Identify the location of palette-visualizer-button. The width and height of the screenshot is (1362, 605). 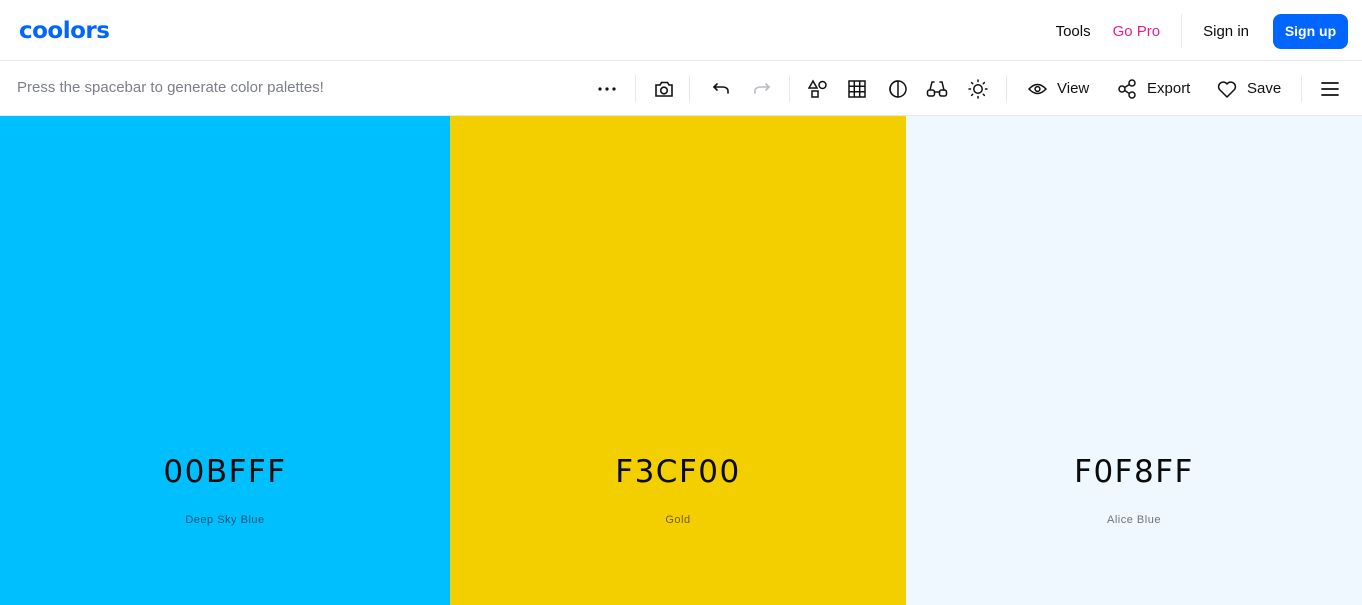
(818, 88).